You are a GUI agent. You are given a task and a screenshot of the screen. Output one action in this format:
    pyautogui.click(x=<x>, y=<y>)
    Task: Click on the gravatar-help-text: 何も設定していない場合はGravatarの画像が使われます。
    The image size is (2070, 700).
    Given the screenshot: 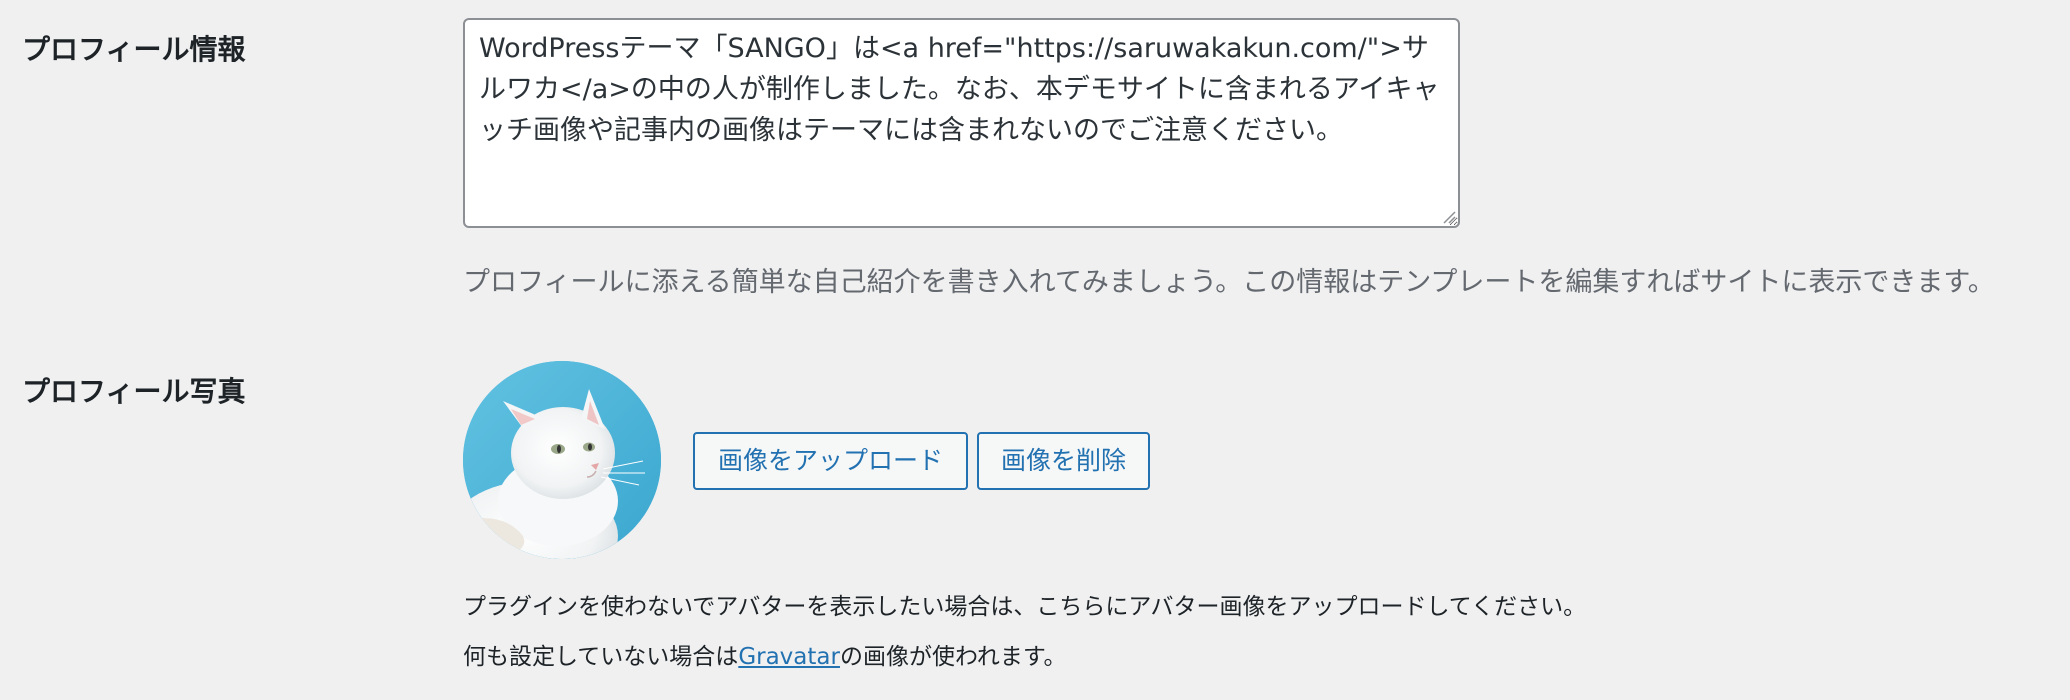 What is the action you would take?
    pyautogui.click(x=765, y=654)
    